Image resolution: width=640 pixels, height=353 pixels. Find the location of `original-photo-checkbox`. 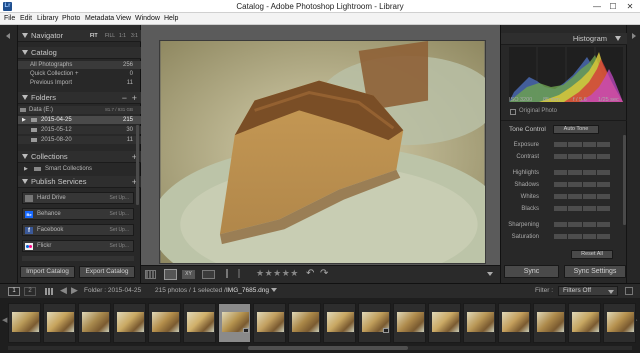

original-photo-checkbox is located at coordinates (513, 112).